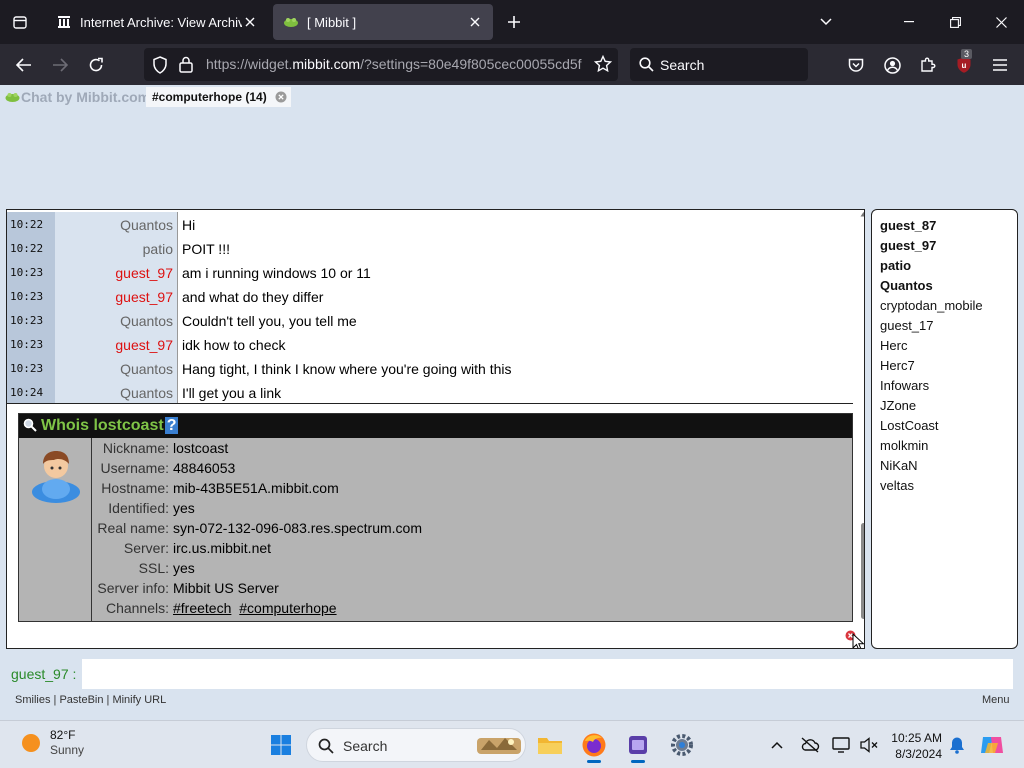 This screenshot has width=1024, height=768. I want to click on whois-channels: #freetech #computerhope, so click(257, 608).